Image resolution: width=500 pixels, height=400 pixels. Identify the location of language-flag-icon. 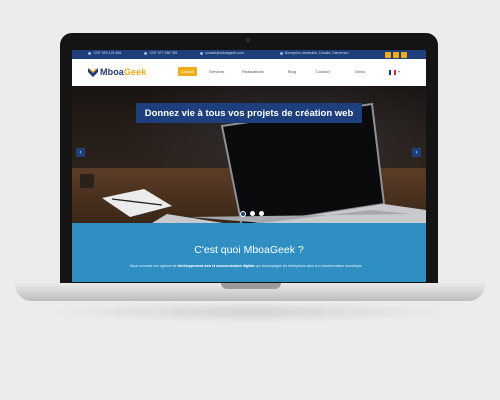
(392, 72).